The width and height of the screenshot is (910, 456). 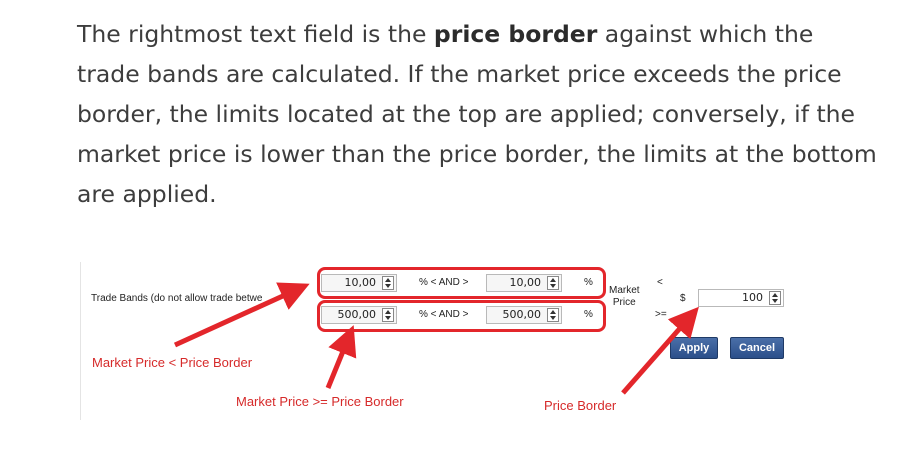 I want to click on cancel-button: Cancel, so click(x=757, y=348).